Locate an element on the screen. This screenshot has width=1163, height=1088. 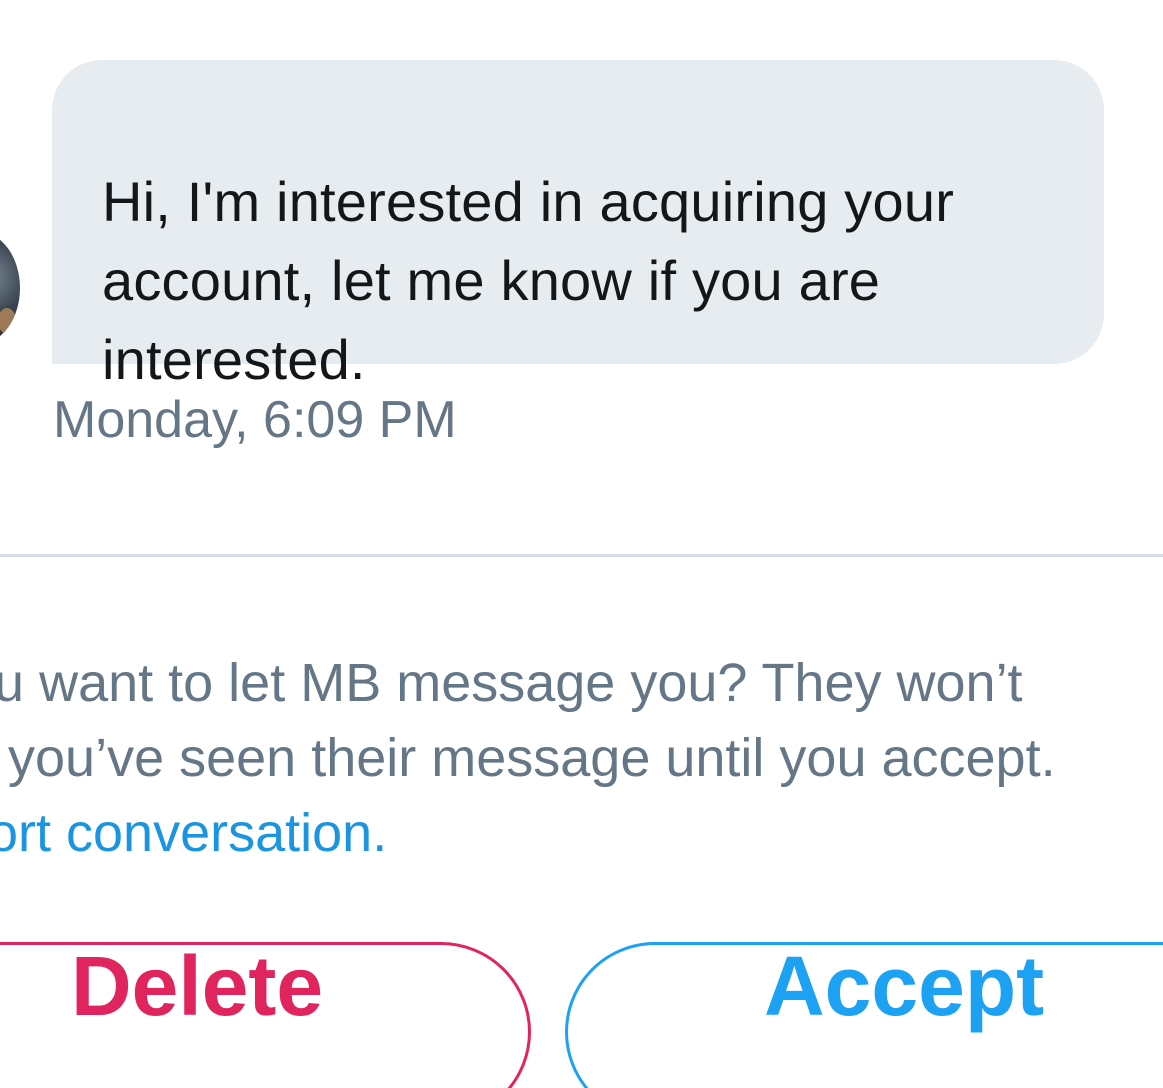
accept-button: Accept is located at coordinates (864, 1013).